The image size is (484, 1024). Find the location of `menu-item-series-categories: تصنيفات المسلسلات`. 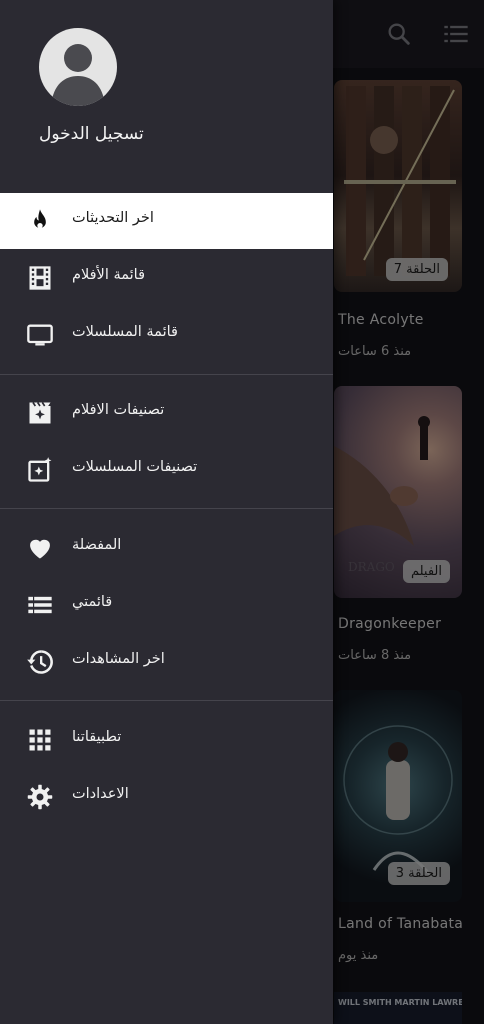

menu-item-series-categories: تصنيفات المسلسلات is located at coordinates (166, 470).